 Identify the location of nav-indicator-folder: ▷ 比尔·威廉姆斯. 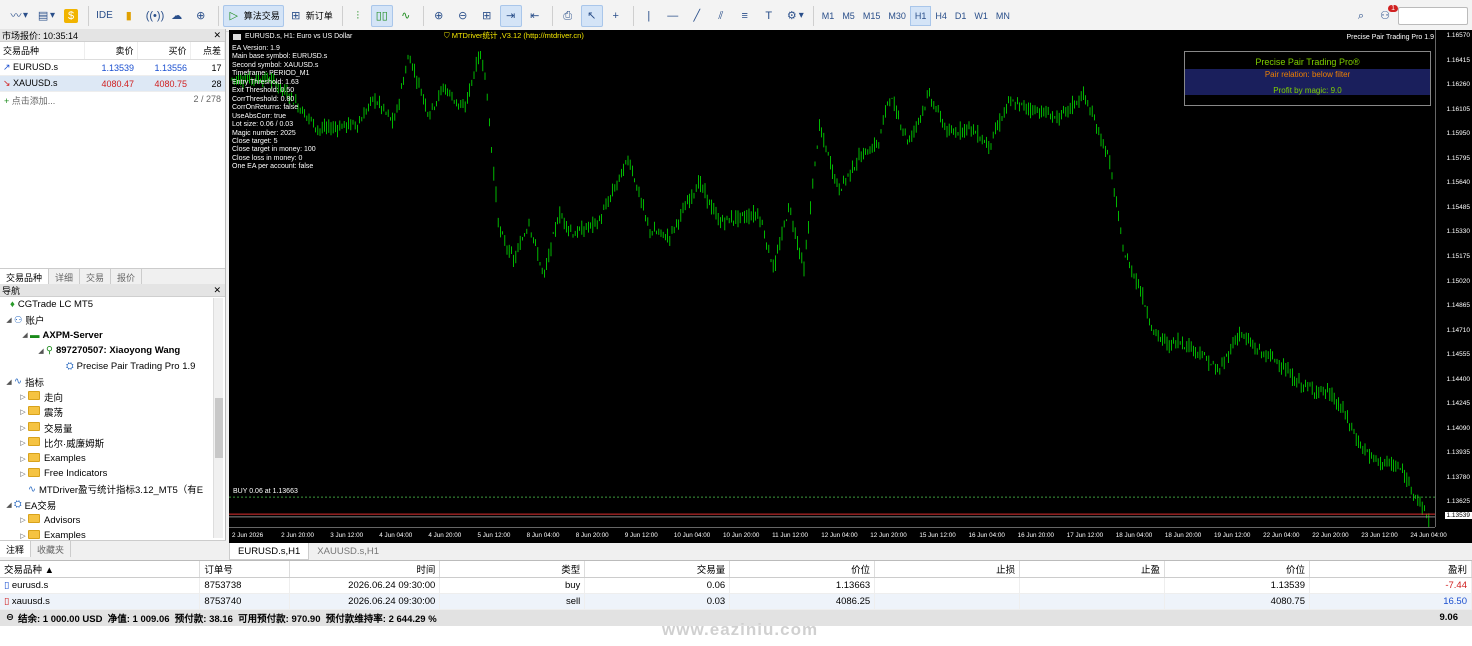
(112, 443).